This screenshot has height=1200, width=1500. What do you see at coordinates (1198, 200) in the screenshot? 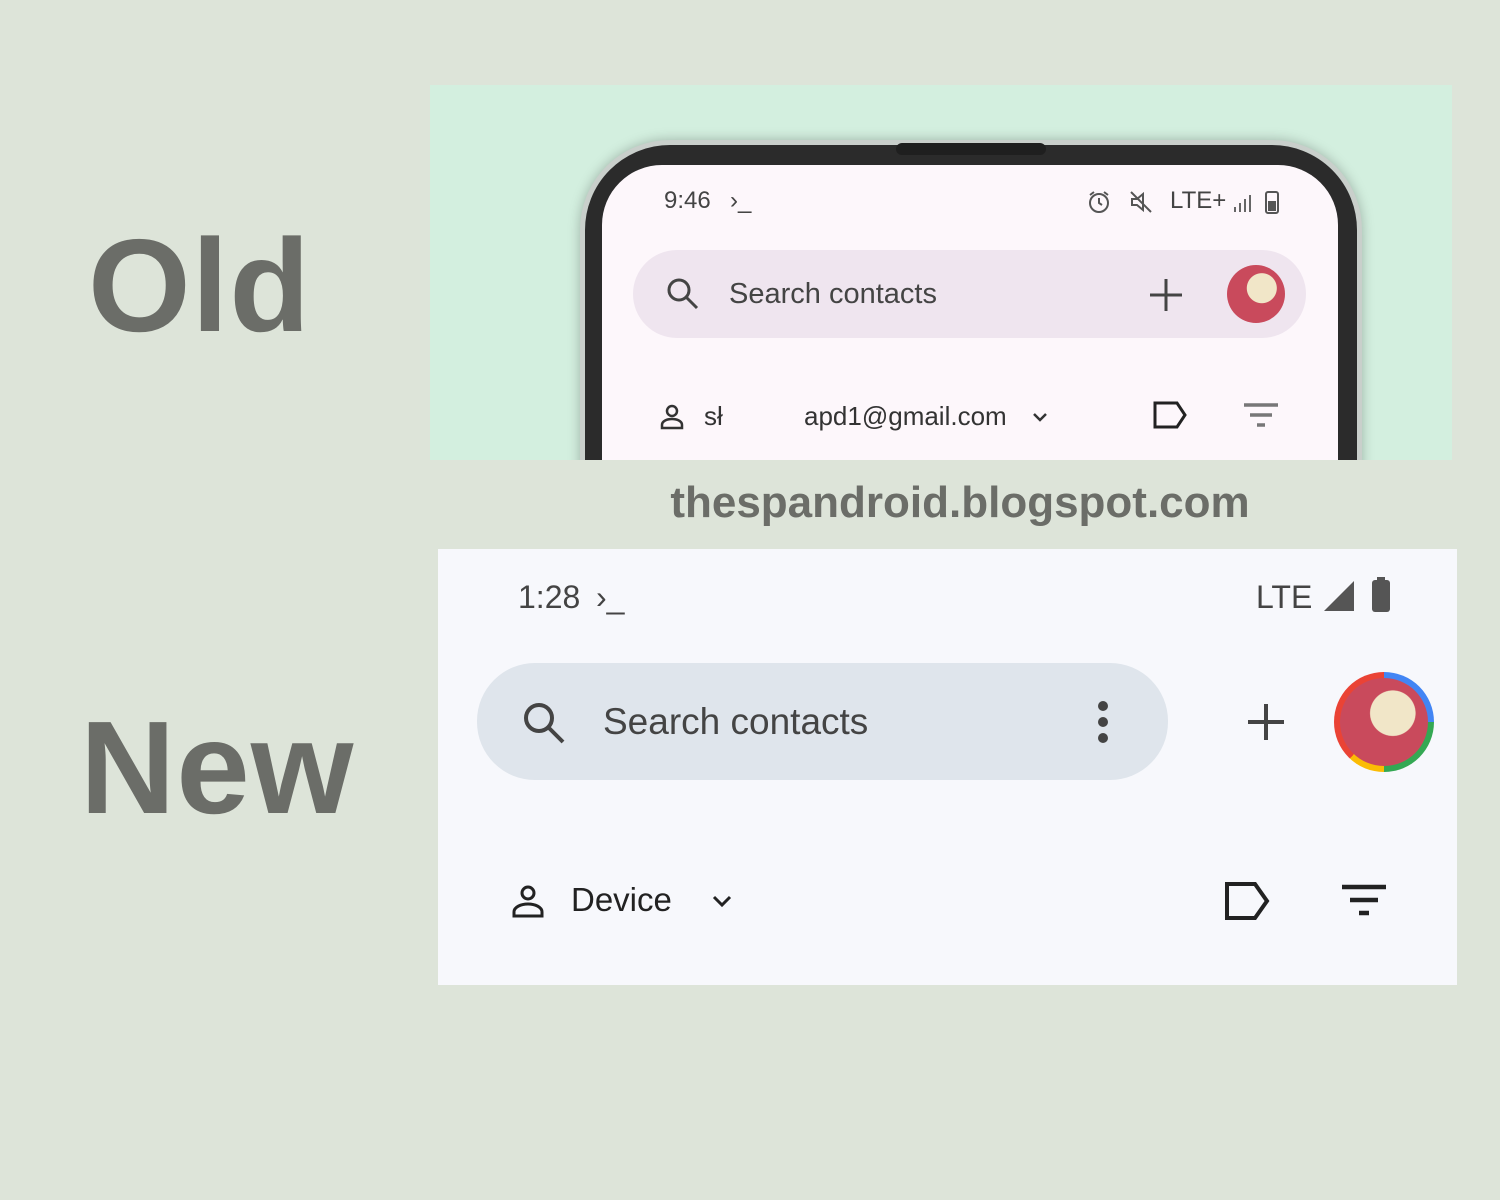
I see `network-type: LTE+` at bounding box center [1198, 200].